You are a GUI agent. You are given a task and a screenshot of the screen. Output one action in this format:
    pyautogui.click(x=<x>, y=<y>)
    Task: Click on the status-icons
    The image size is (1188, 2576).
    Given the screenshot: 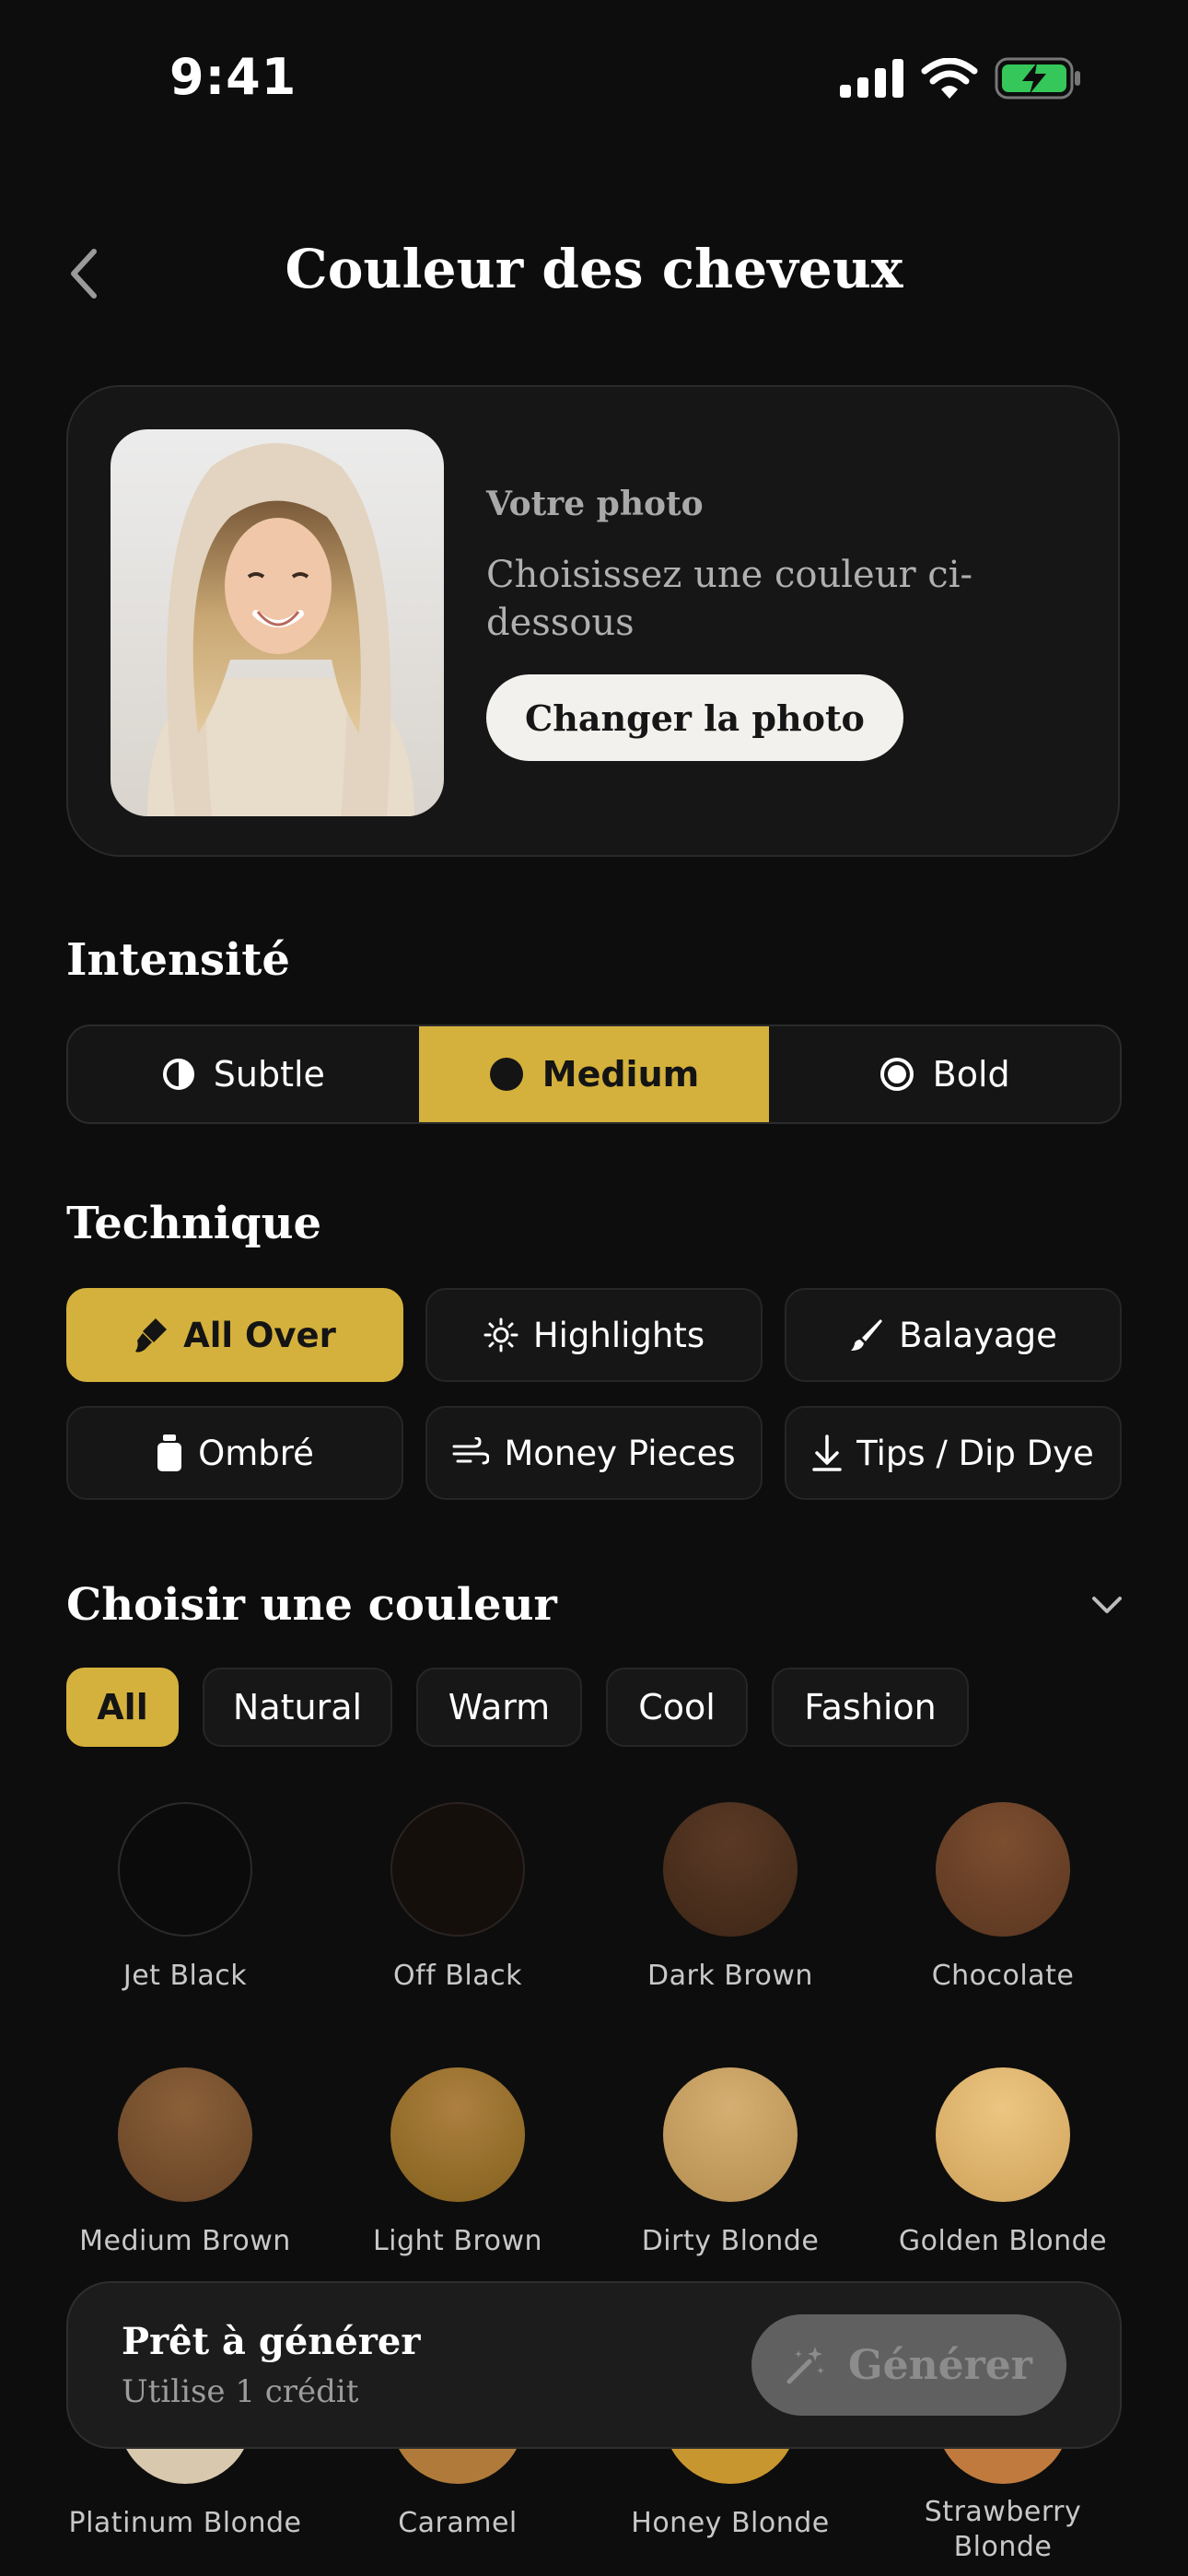 What is the action you would take?
    pyautogui.click(x=961, y=78)
    